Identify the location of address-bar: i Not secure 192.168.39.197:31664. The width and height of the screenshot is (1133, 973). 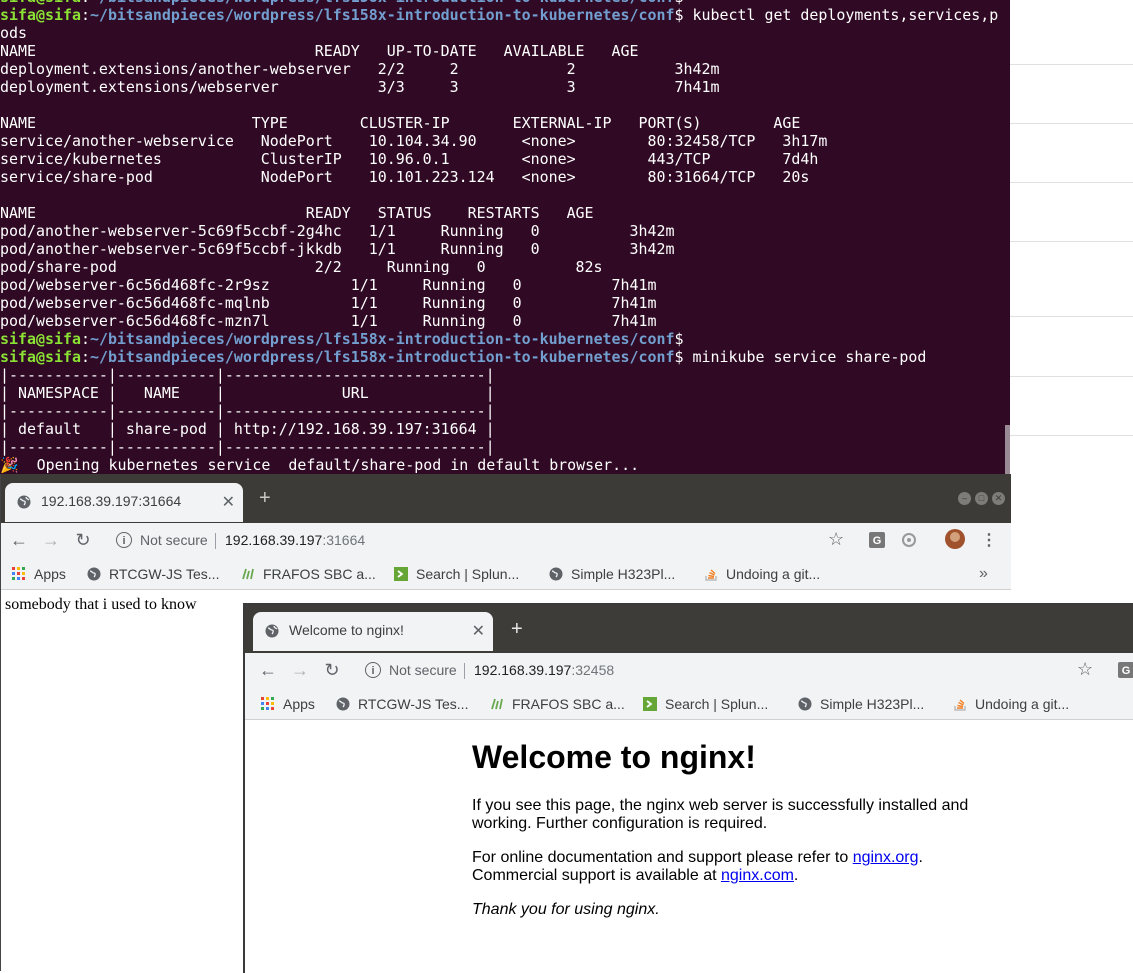
(466, 541).